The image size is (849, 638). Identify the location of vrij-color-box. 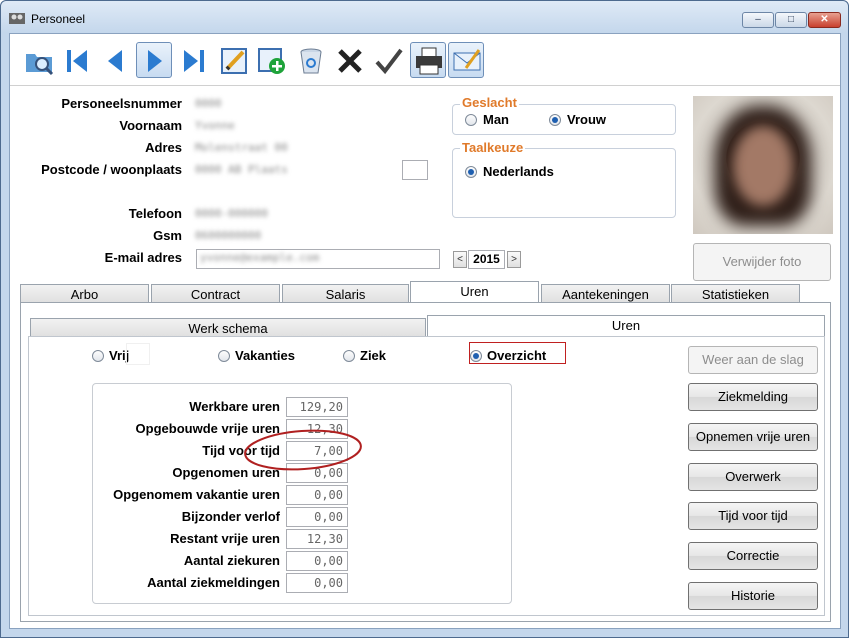
(138, 354).